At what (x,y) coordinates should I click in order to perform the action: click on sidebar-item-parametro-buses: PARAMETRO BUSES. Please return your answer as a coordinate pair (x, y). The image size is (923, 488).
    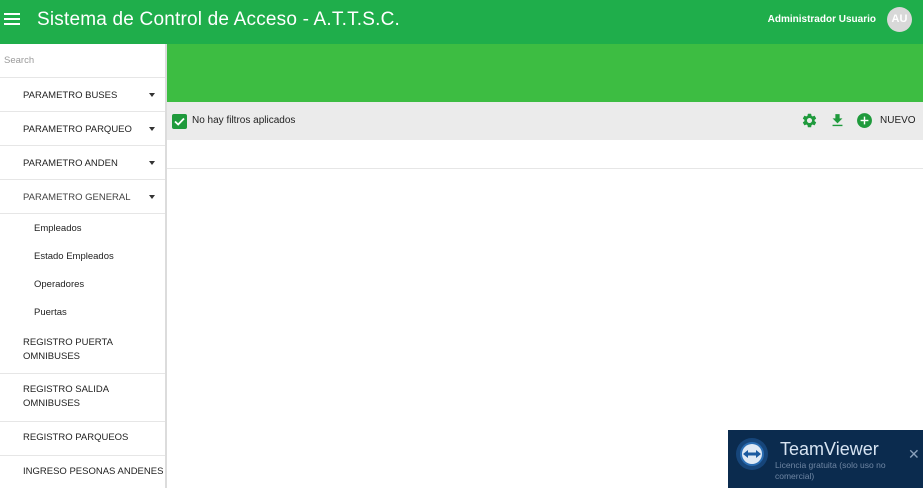
    Looking at the image, I should click on (82, 95).